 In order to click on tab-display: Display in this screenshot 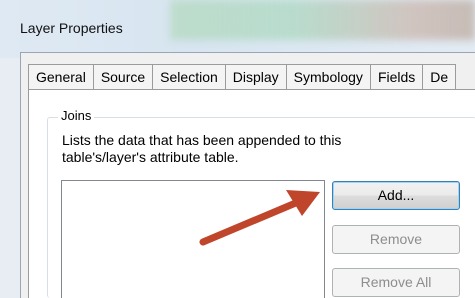, I will do `click(255, 77)`.